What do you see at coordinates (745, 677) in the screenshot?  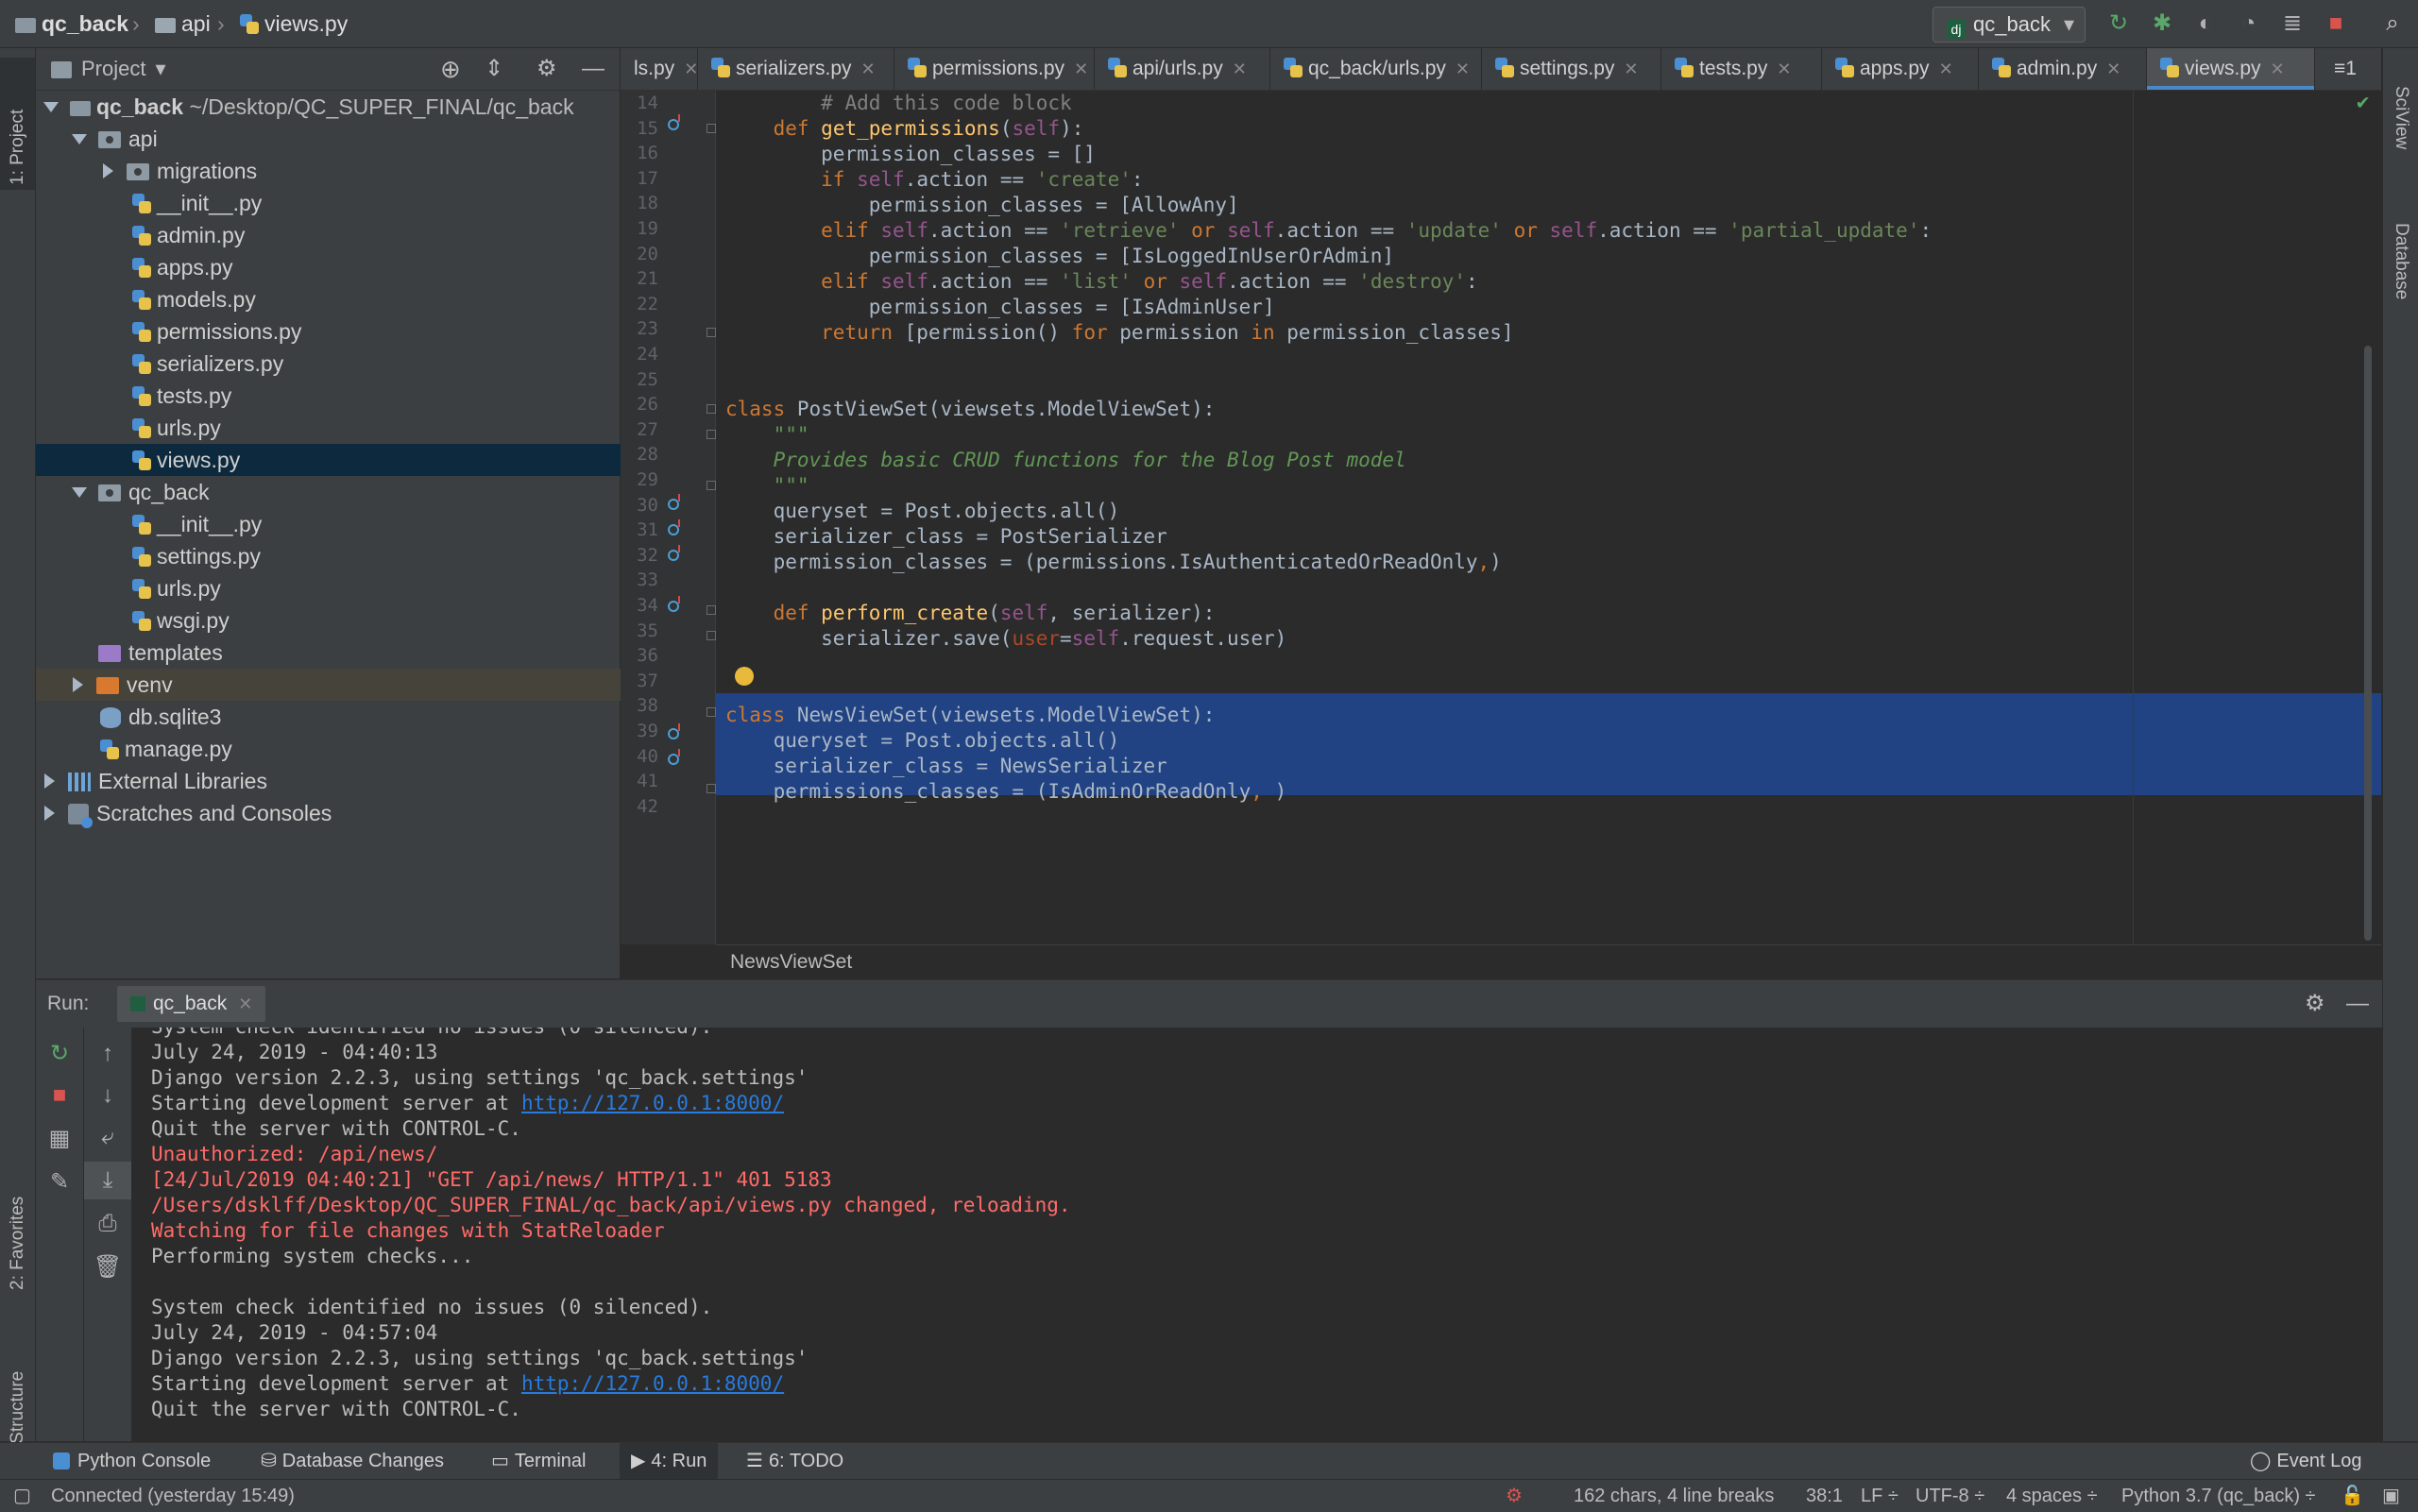 I see `lightbulb-icon` at bounding box center [745, 677].